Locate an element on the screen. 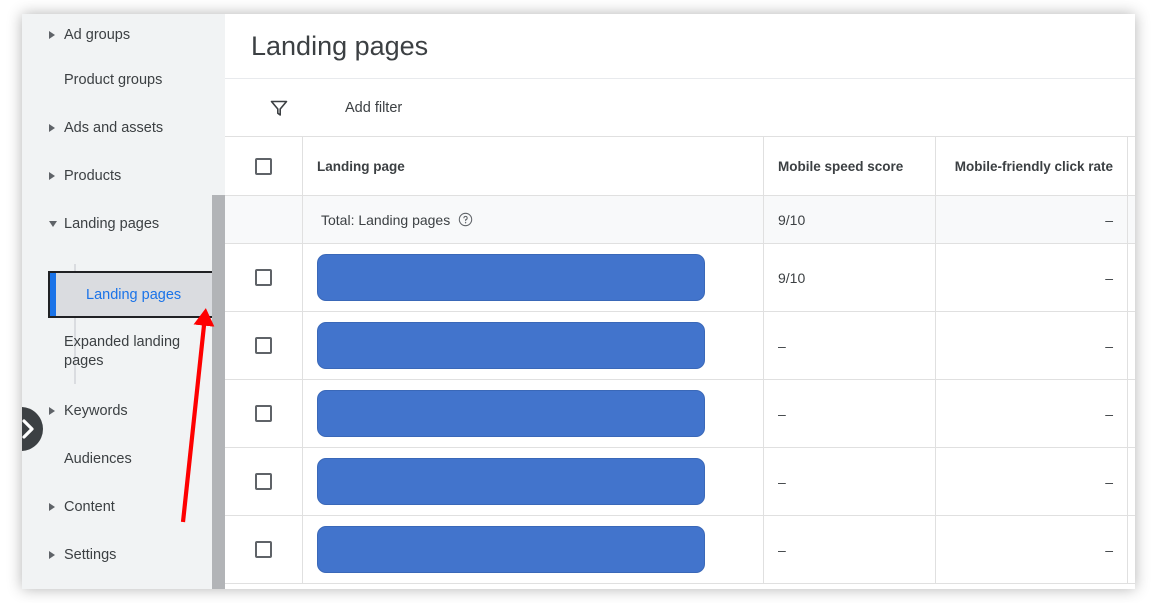 The width and height of the screenshot is (1151, 603). chevron-down-icon is located at coordinates (53, 224).